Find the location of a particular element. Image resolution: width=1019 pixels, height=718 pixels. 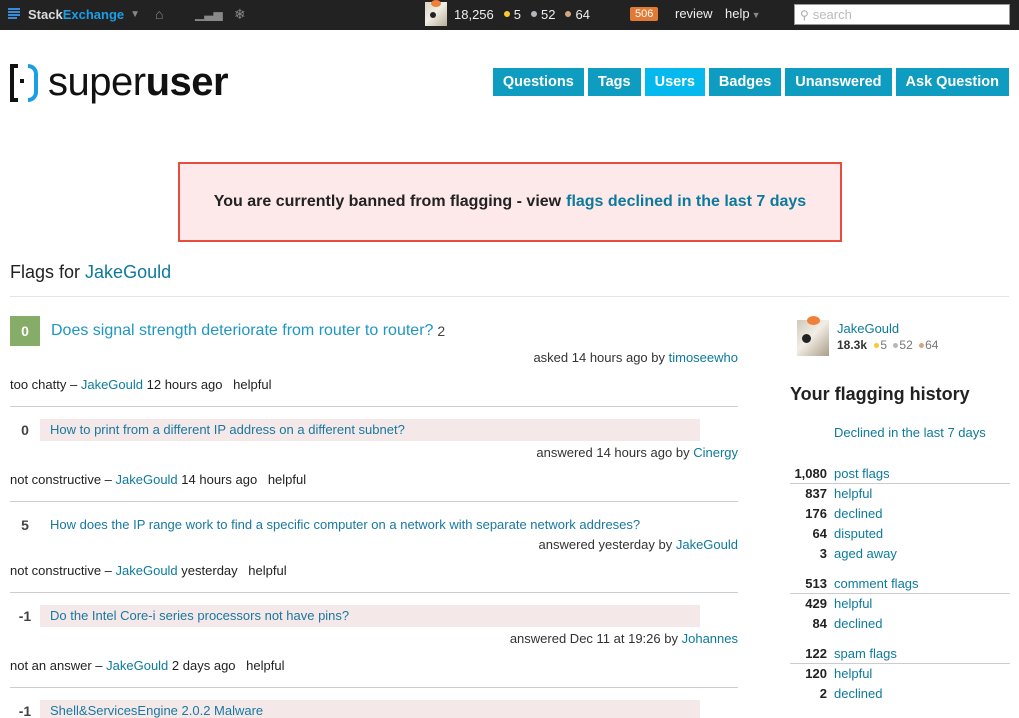

nav-badges: Badges is located at coordinates (745, 82).